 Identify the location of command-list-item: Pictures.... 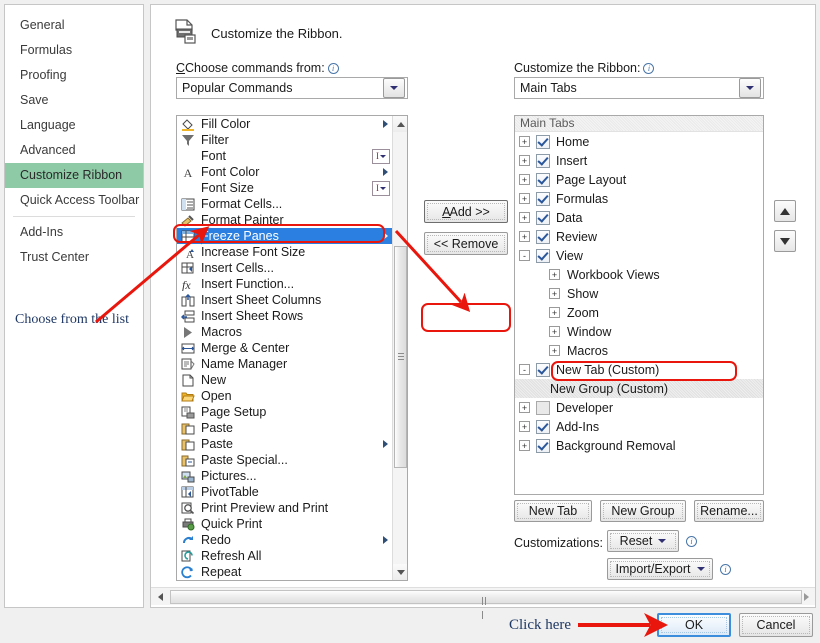
(284, 476).